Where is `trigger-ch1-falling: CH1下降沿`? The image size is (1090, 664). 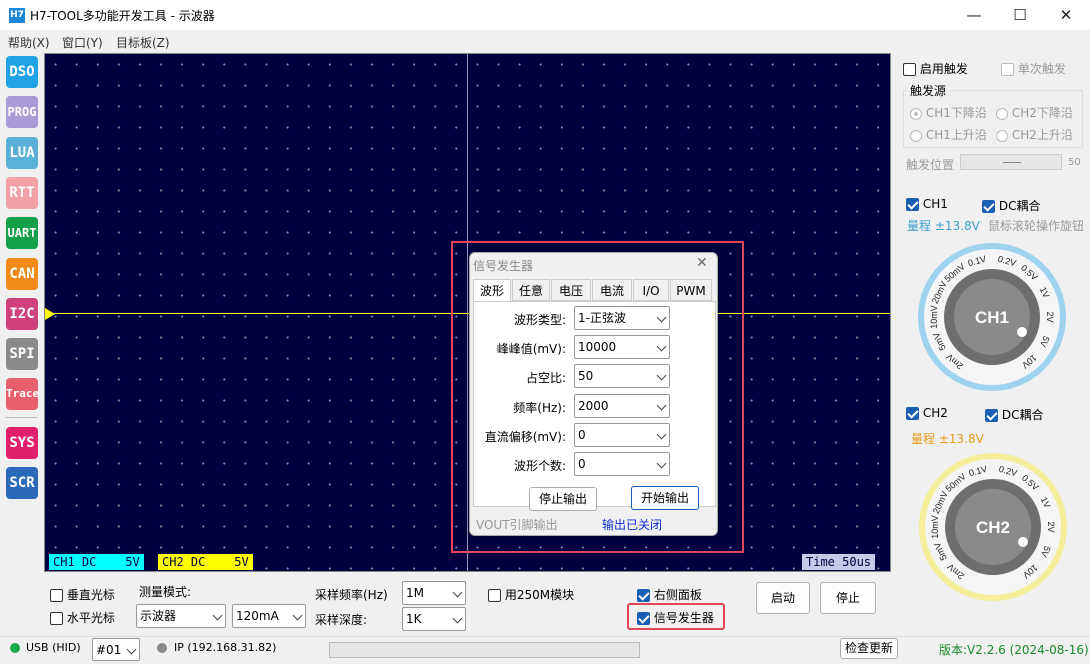 trigger-ch1-falling: CH1下降沿 is located at coordinates (948, 112).